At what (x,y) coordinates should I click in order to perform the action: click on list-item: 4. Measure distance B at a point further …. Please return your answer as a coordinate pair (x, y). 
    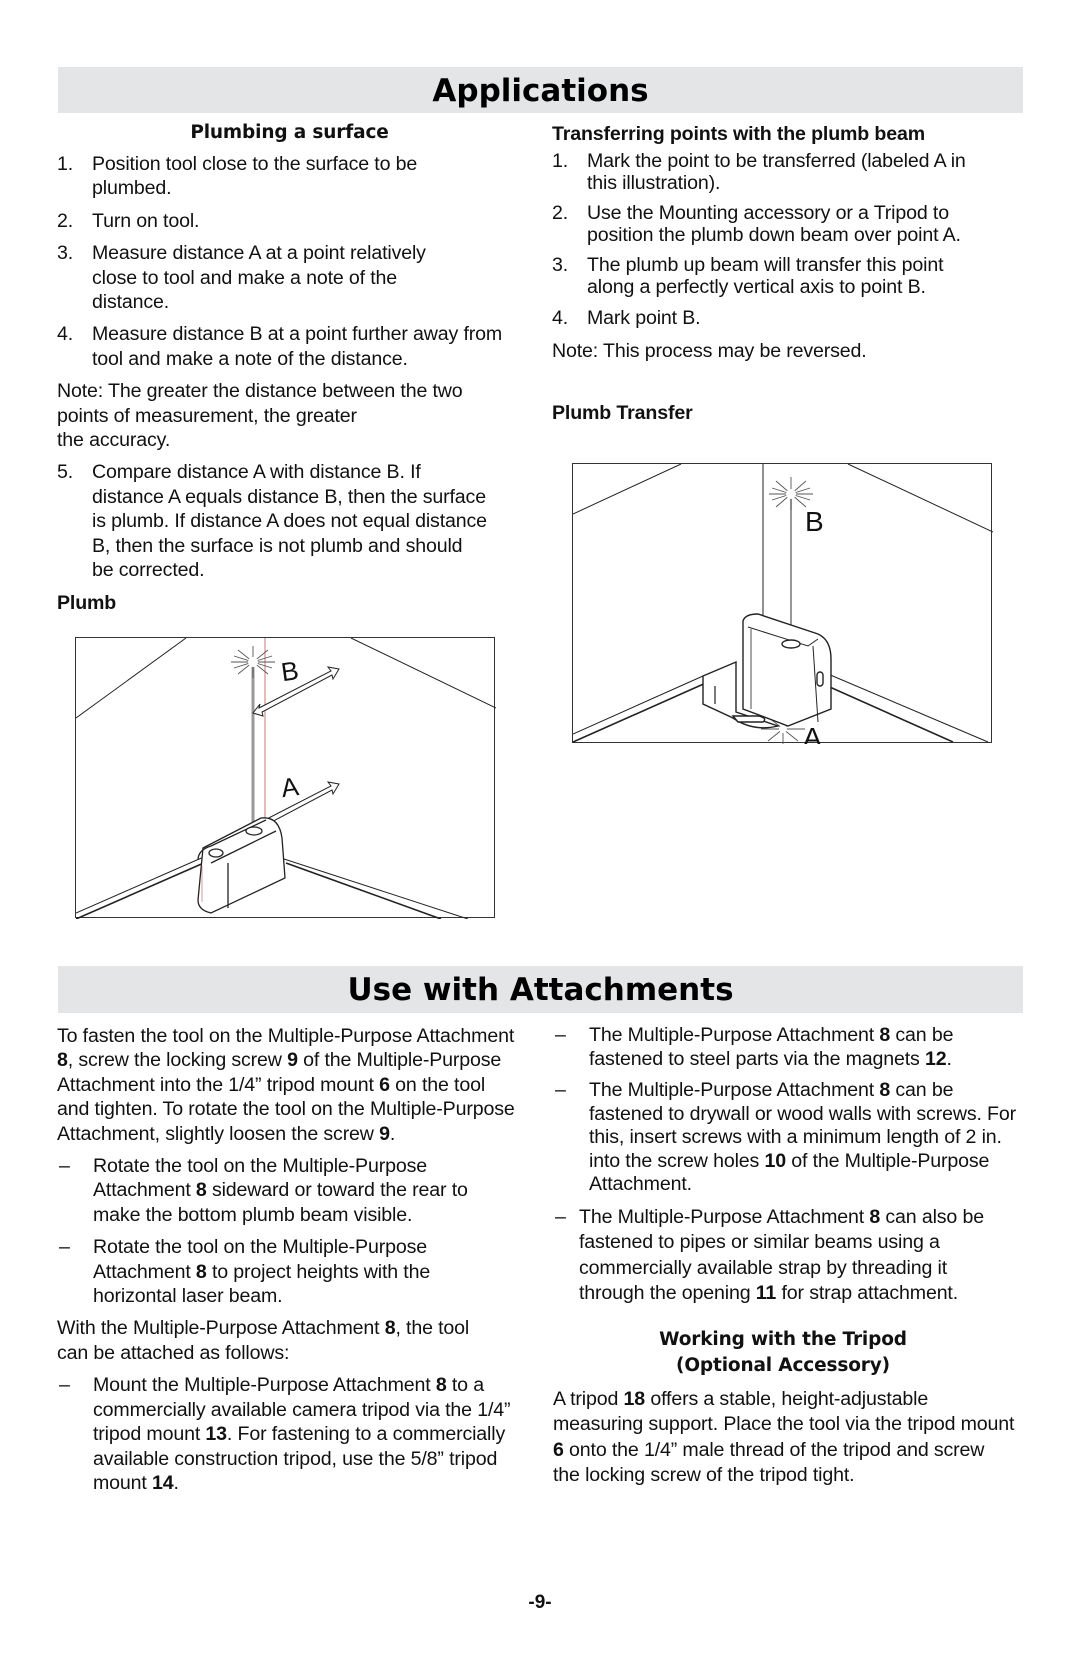
    Looking at the image, I should click on (280, 346).